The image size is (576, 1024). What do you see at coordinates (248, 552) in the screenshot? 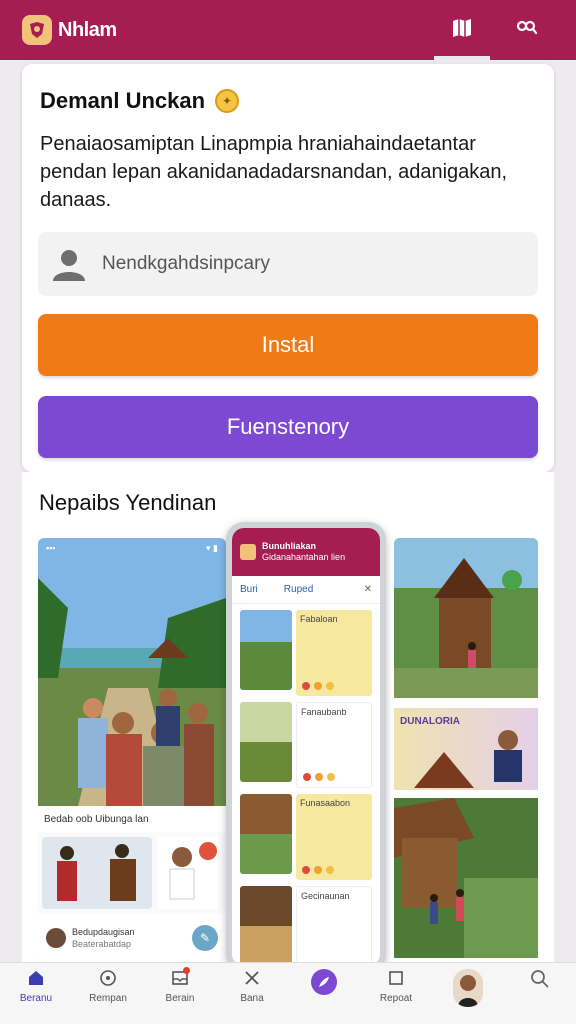
I see `phone-app-logo` at bounding box center [248, 552].